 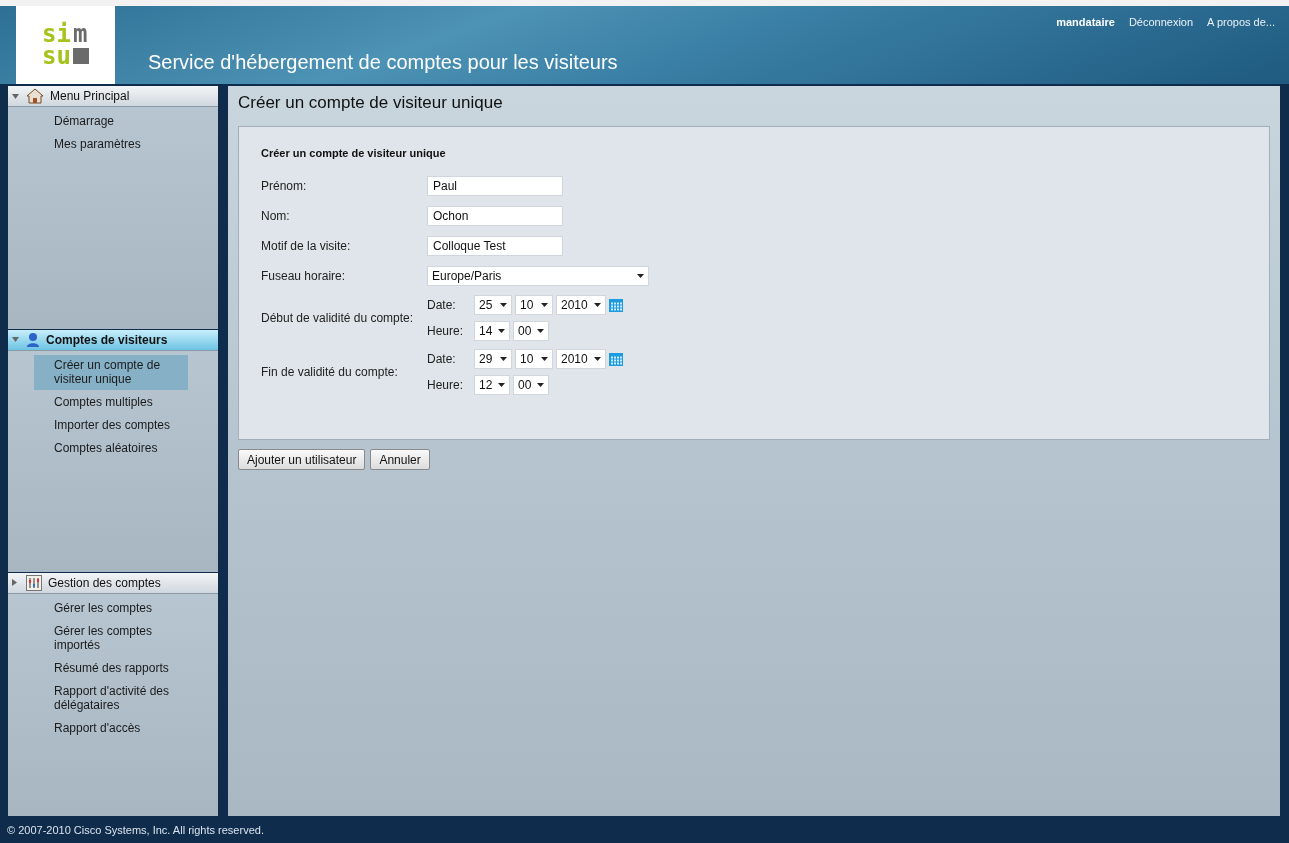 What do you see at coordinates (495, 246) in the screenshot?
I see `input-field: Colloque Test` at bounding box center [495, 246].